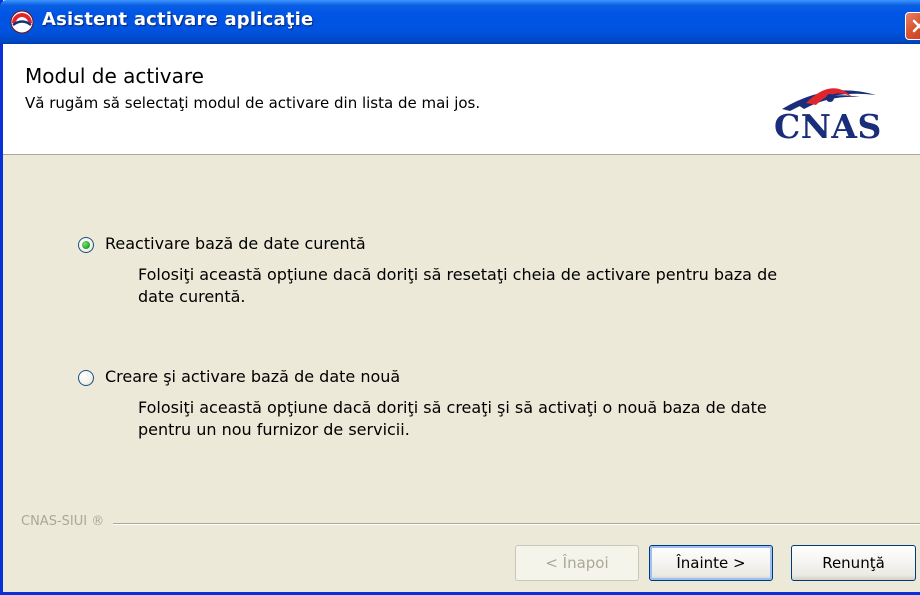 This screenshot has height=595, width=920. Describe the element at coordinates (828, 126) in the screenshot. I see `logo-text: CNAS` at that location.